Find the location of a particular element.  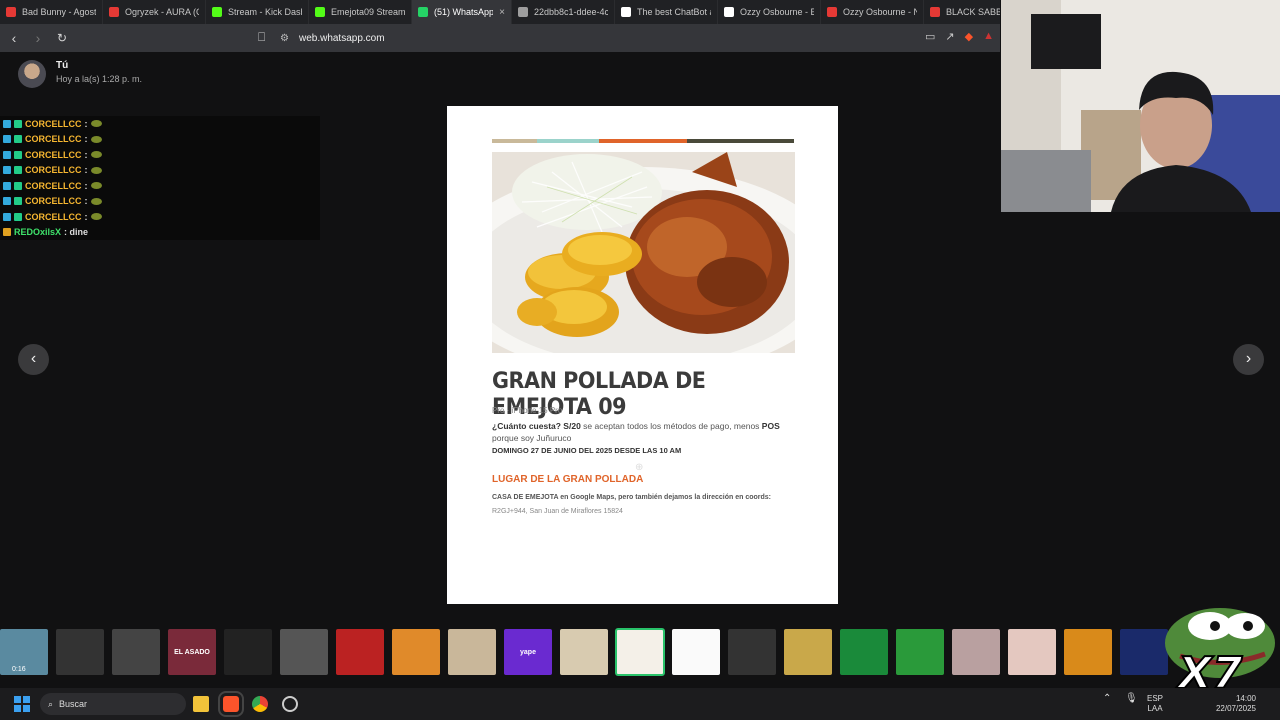

cast-icon: ▭ is located at coordinates (930, 36).